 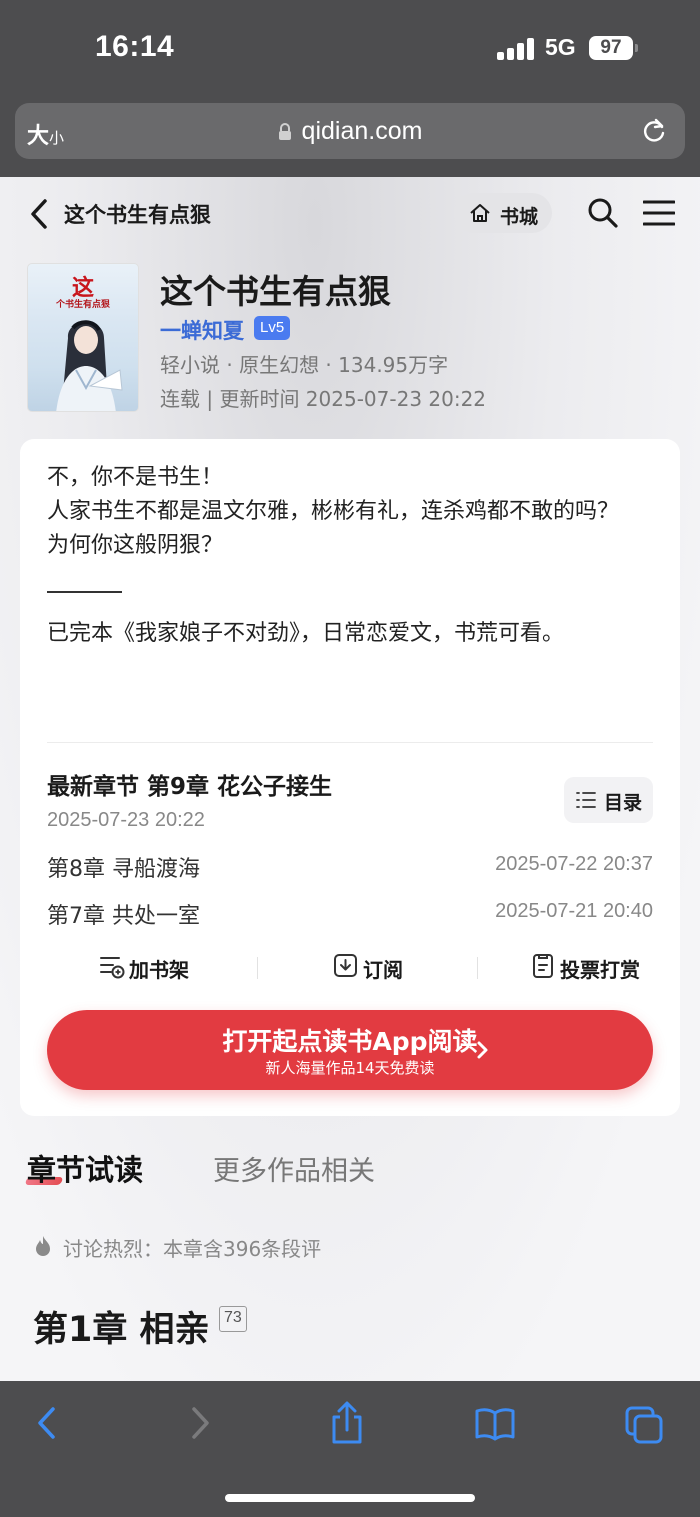 I want to click on intro-note: 已完本《我家娘子不对劲》，日常恋爱文，书荒可看。, so click(x=306, y=633).